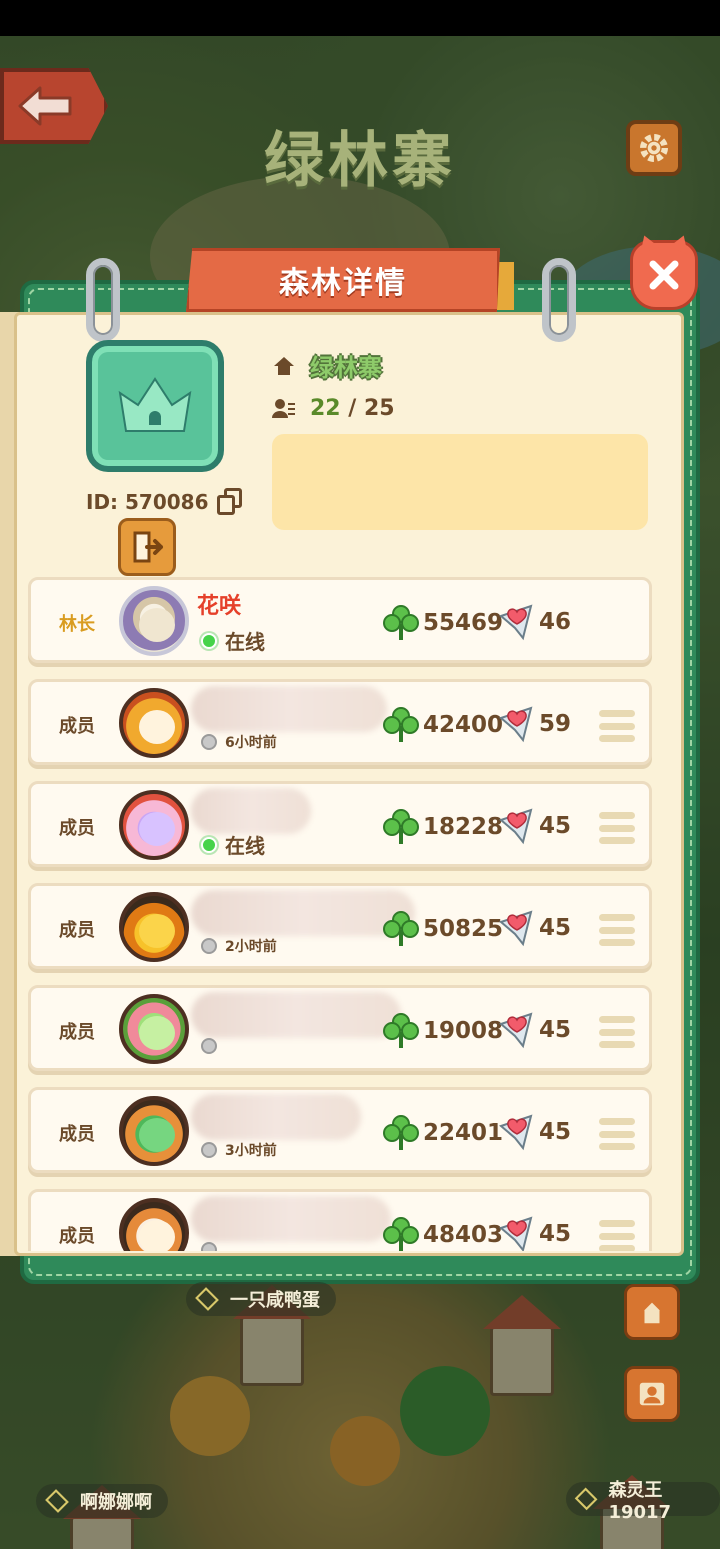 This screenshot has height=1549, width=720. What do you see at coordinates (352, 408) in the screenshot?
I see `member-count: 22 / 25` at bounding box center [352, 408].